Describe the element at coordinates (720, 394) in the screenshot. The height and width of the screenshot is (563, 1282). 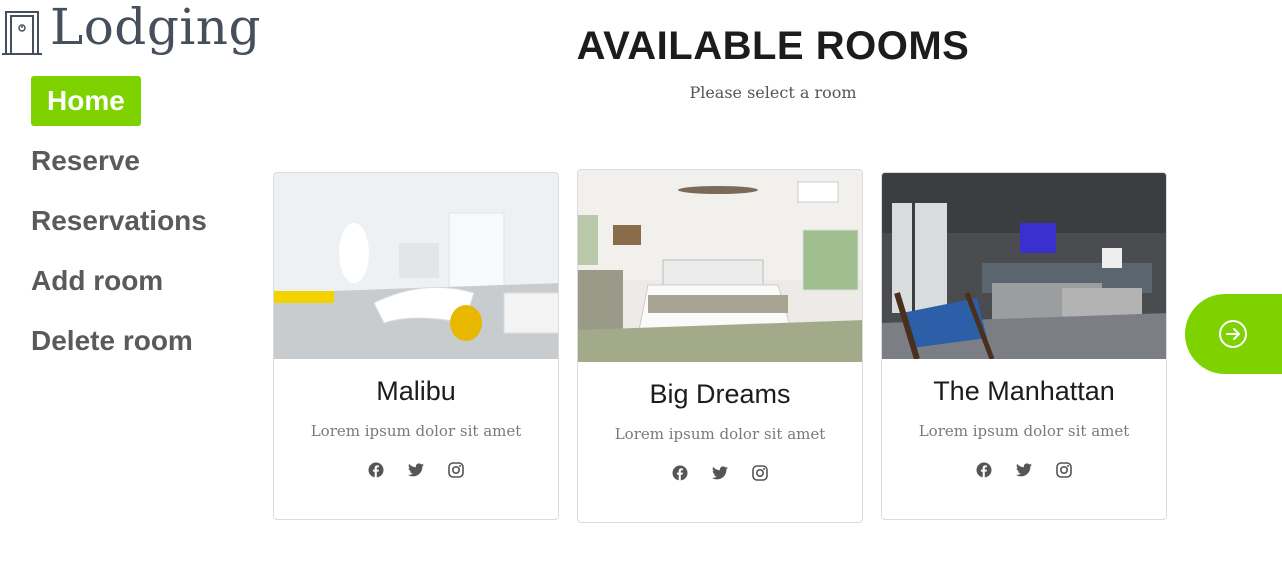
I see `room-name: Big Dreams` at that location.